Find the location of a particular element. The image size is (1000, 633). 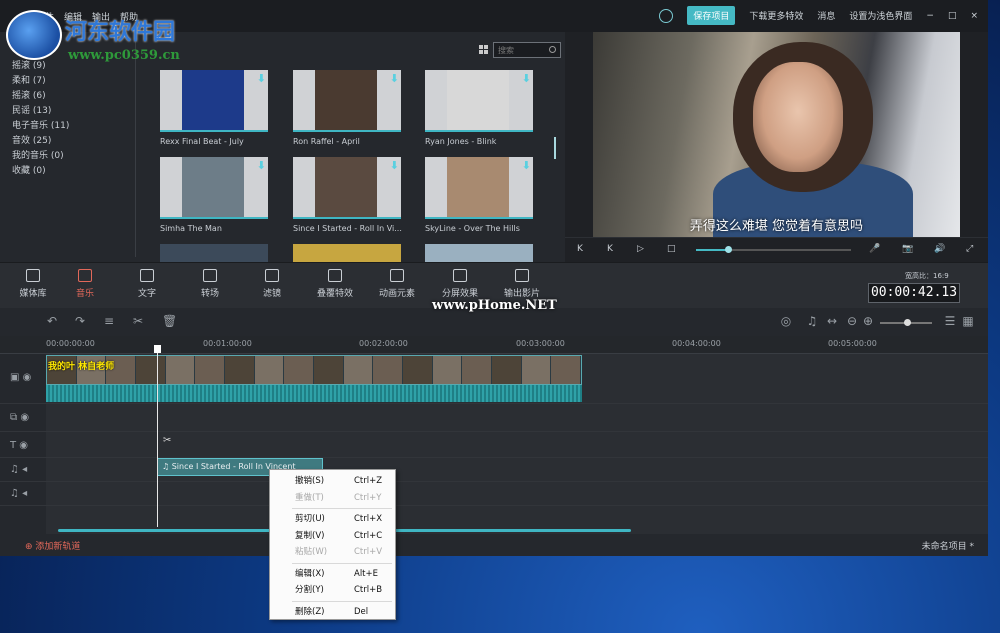

menu-item-edit: 编辑(X) Alt+E is located at coordinates (332, 574).